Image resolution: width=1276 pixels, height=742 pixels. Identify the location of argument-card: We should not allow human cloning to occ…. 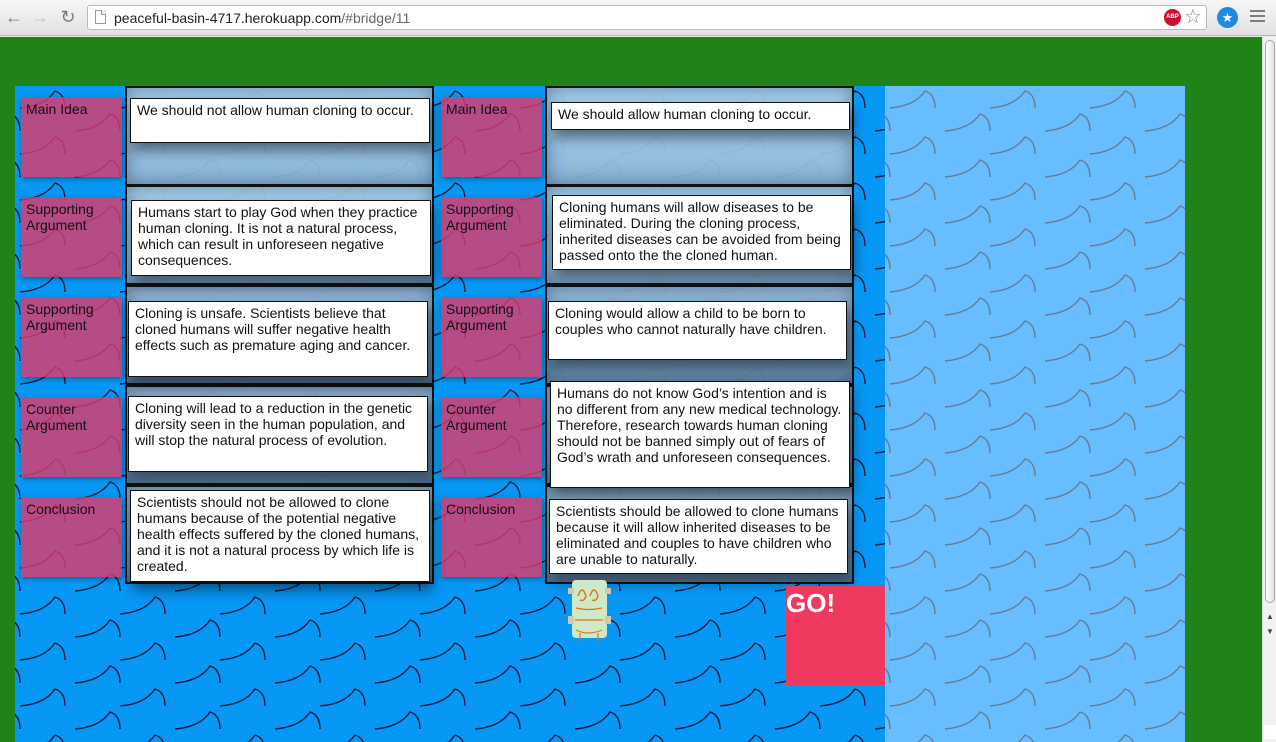
(280, 120).